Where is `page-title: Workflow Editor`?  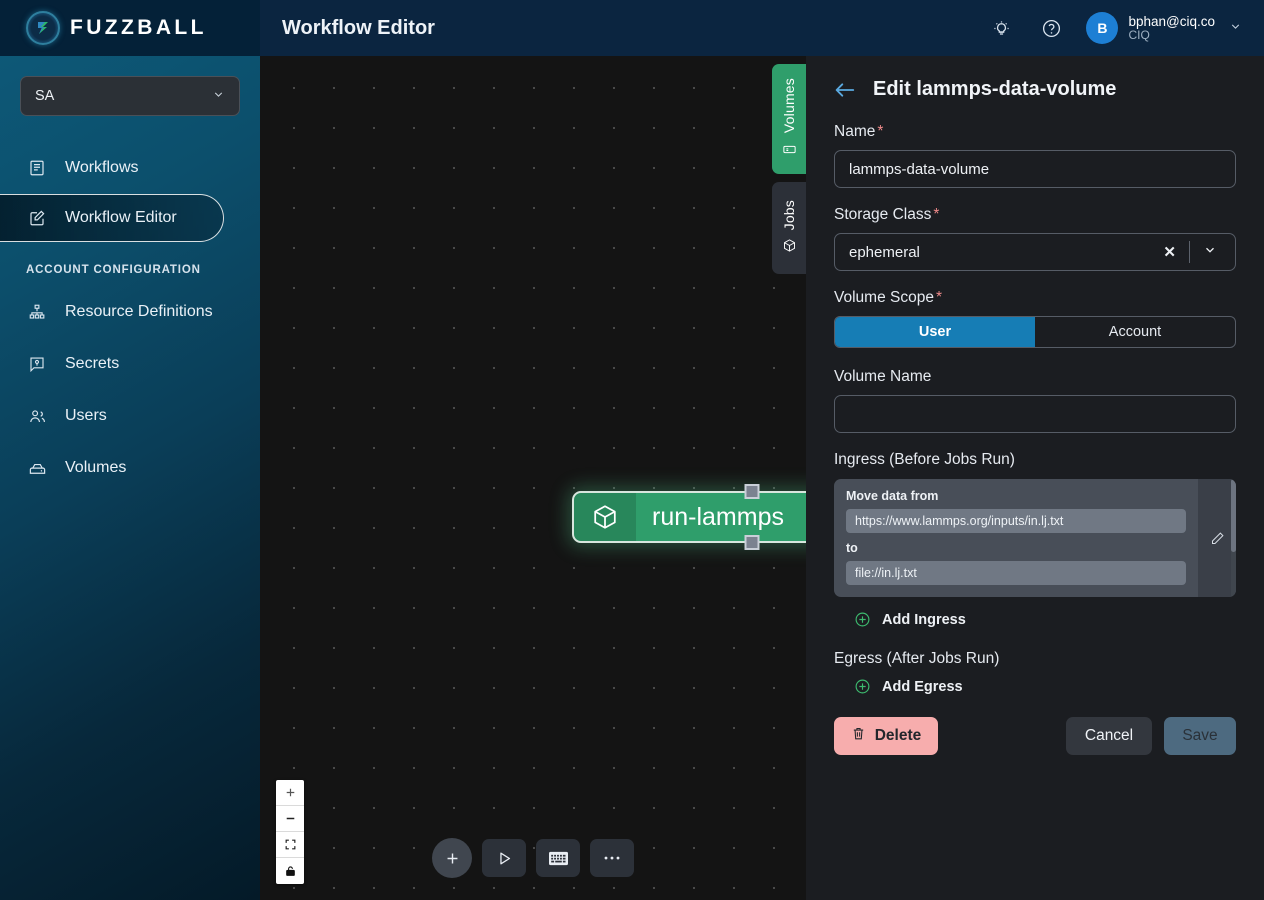
page-title: Workflow Editor is located at coordinates (358, 27).